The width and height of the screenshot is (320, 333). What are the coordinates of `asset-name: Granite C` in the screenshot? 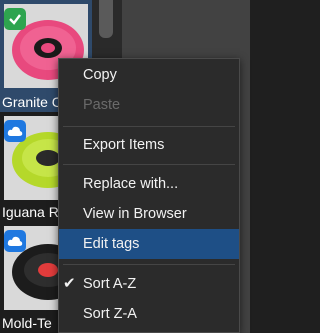 It's located at (32, 102).